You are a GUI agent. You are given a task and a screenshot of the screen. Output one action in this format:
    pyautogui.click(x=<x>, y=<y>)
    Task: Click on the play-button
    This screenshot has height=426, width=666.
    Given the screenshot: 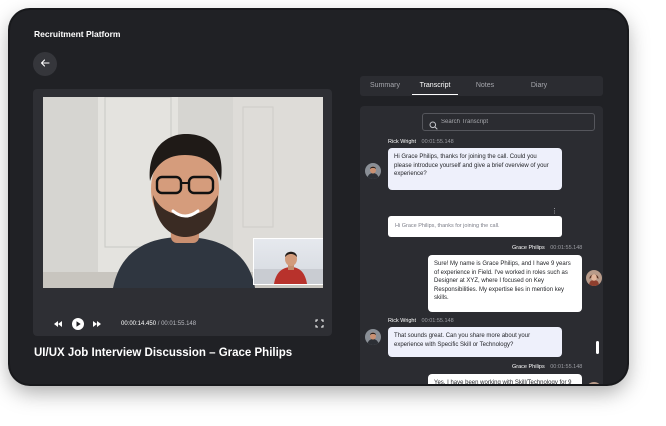 What is the action you would take?
    pyautogui.click(x=78, y=324)
    